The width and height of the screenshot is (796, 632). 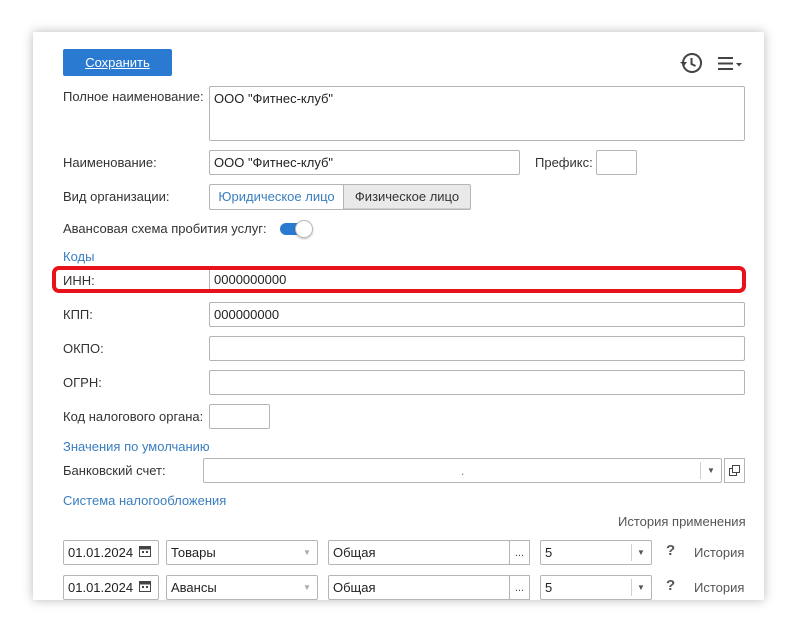 What do you see at coordinates (242, 587) in the screenshot?
I see `tax-row-kind-select: Авансы ▼` at bounding box center [242, 587].